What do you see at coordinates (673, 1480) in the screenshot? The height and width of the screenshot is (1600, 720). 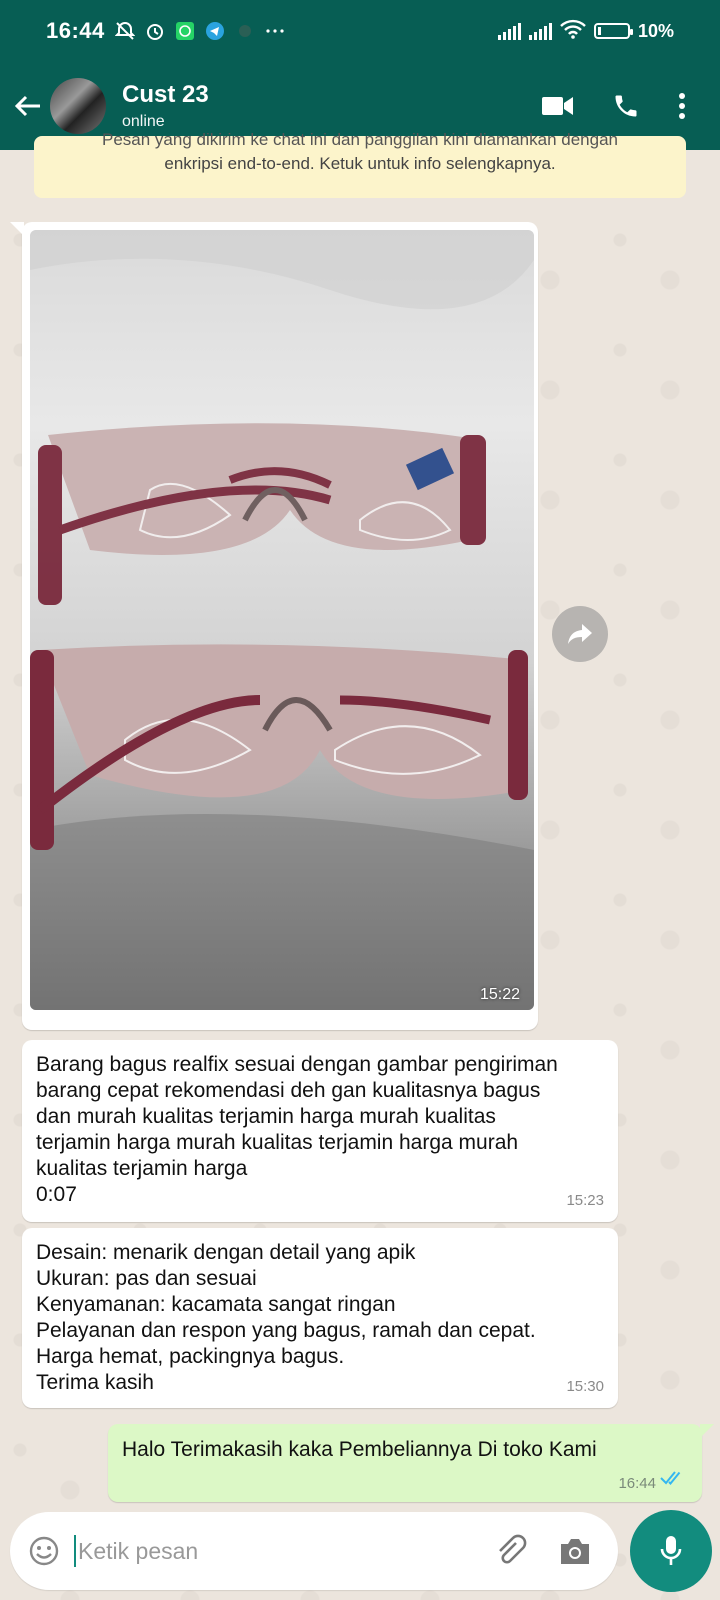 I see `double-tick-icon` at bounding box center [673, 1480].